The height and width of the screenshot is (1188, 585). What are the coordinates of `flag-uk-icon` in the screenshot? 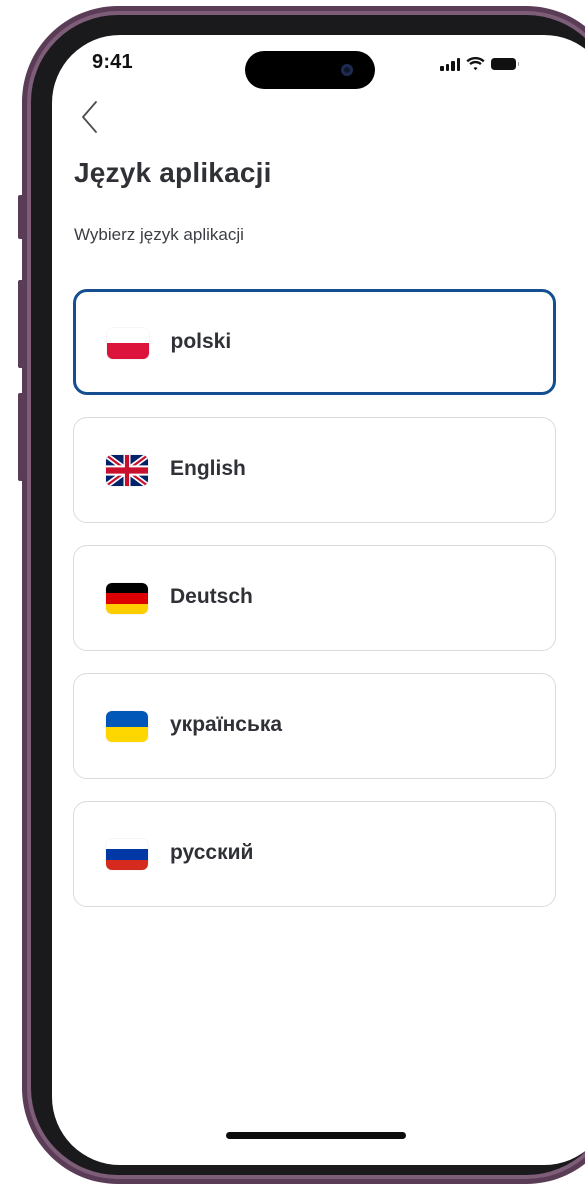 It's located at (127, 470).